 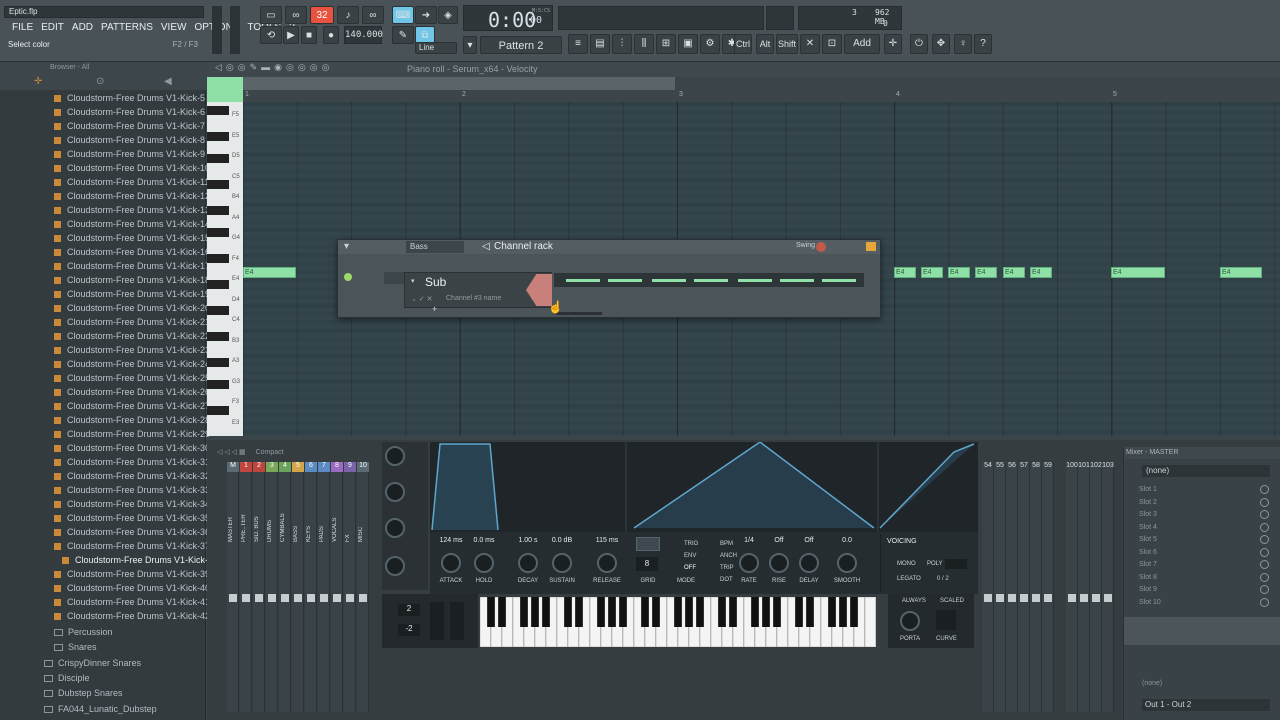 I want to click on browser-file-item: Cloudstorm-Free Drums V1-Kick-13 F#, so click(x=138, y=210).